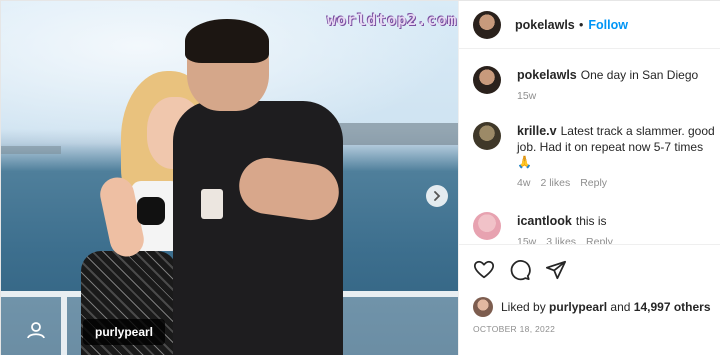 The height and width of the screenshot is (355, 720). Describe the element at coordinates (524, 182) in the screenshot. I see `comment-age: 4w` at that location.